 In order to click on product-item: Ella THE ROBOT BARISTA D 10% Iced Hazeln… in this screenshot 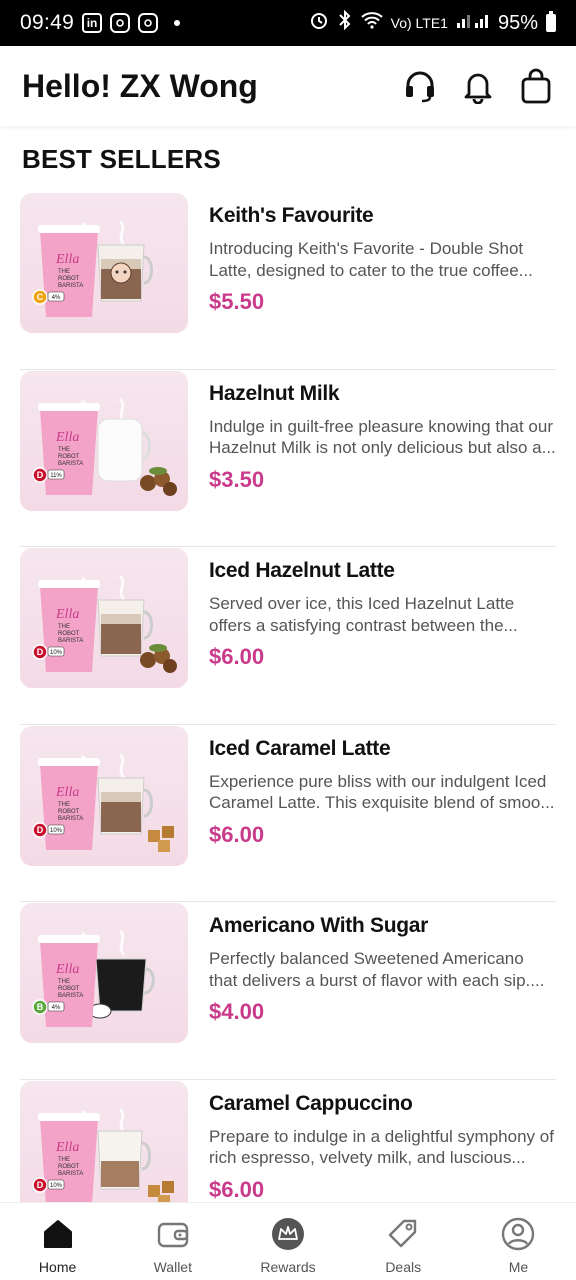, I will do `click(288, 636)`.